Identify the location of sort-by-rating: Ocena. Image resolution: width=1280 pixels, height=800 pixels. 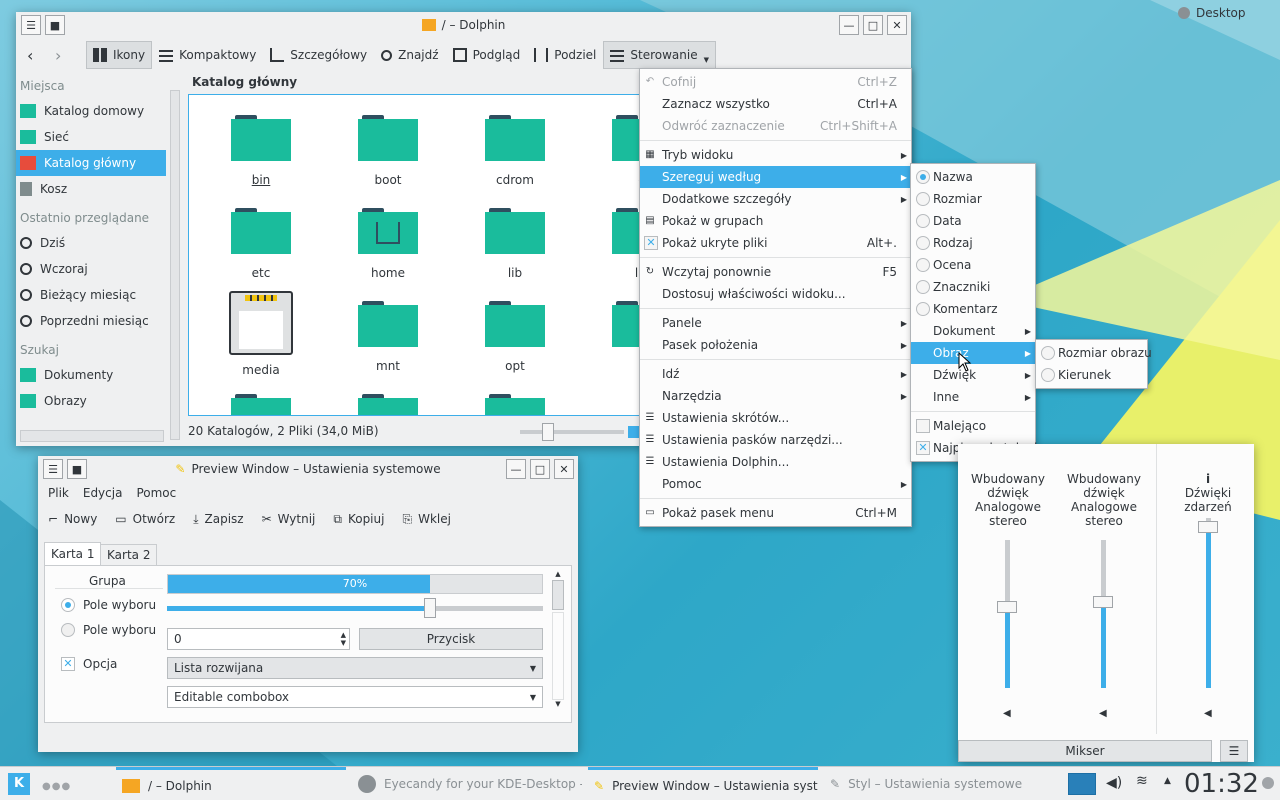
(973, 265).